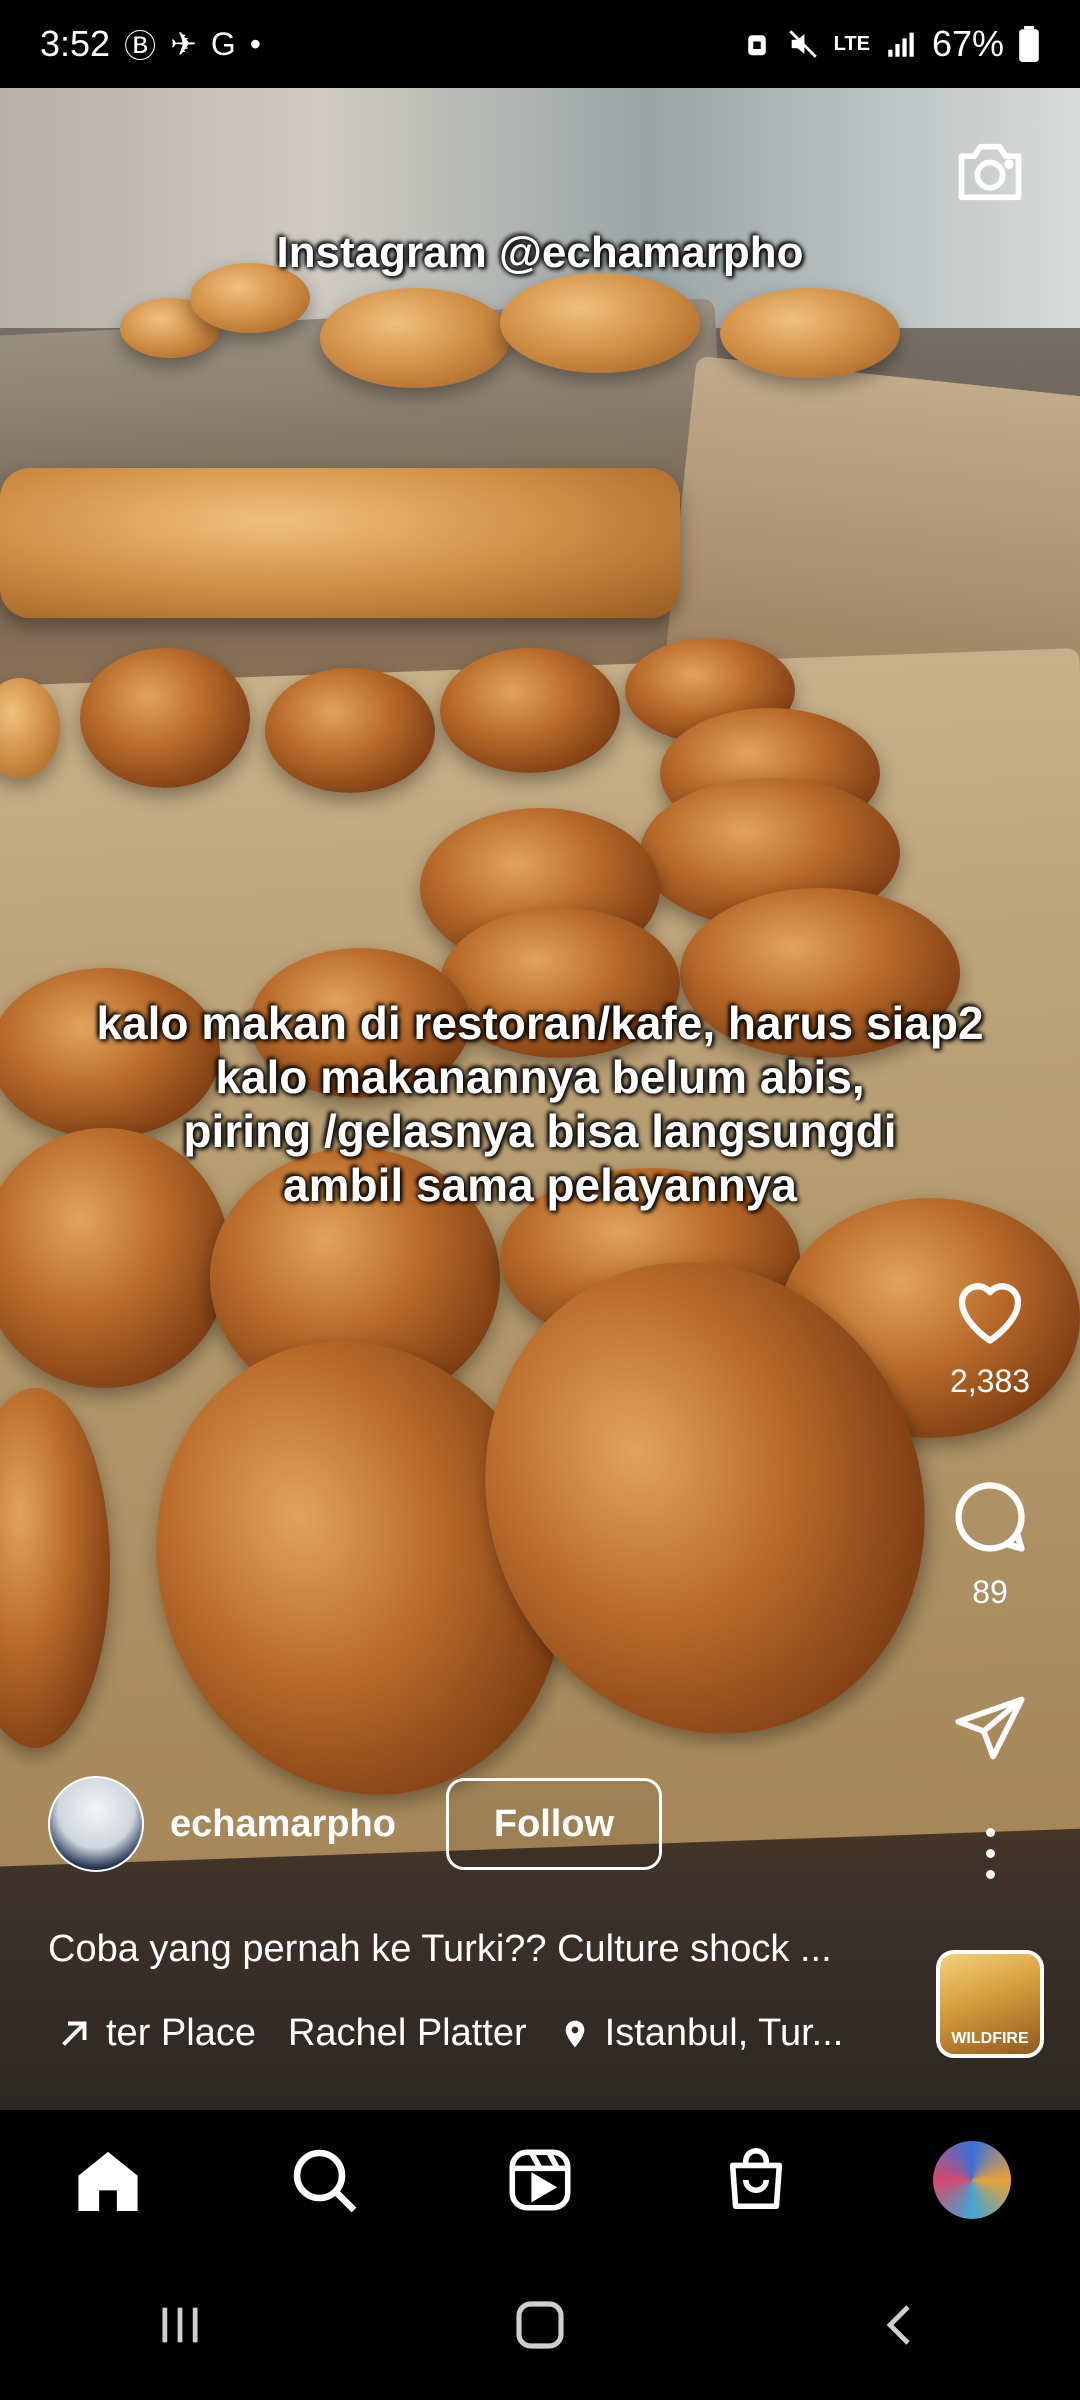 The width and height of the screenshot is (1080, 2400). I want to click on audio-thumbnail-text: WILDFIRE, so click(990, 2038).